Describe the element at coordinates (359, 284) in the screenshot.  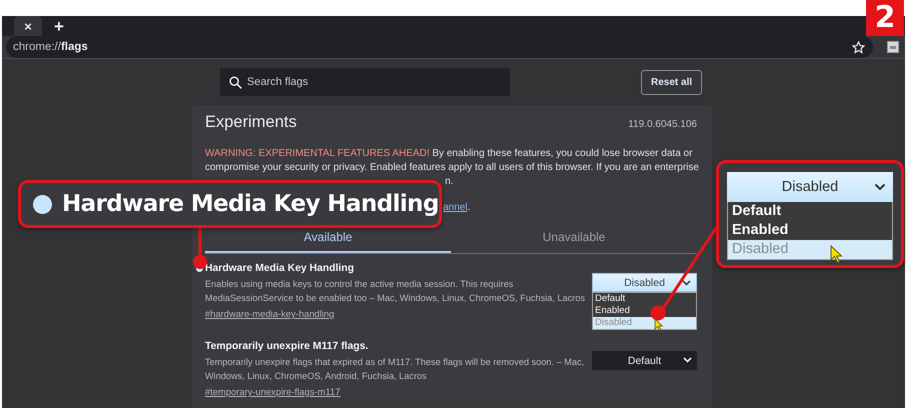
I see `flag-description: Enables using media keys to control the active media session. This requires` at that location.